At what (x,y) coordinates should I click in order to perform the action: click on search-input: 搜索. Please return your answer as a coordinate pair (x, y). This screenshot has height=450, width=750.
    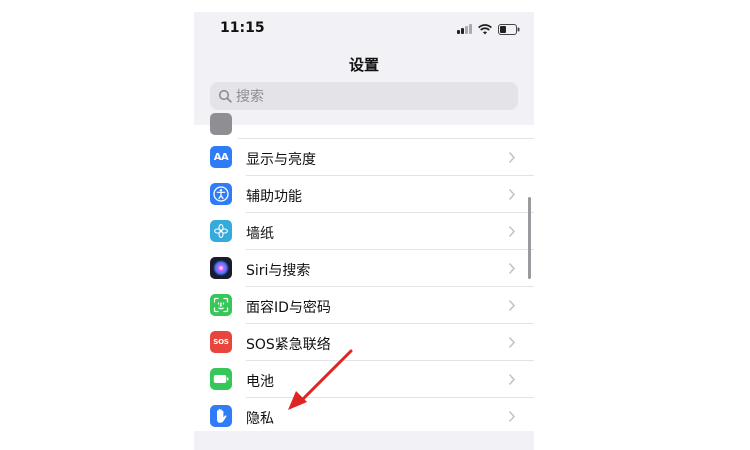
    Looking at the image, I should click on (364, 96).